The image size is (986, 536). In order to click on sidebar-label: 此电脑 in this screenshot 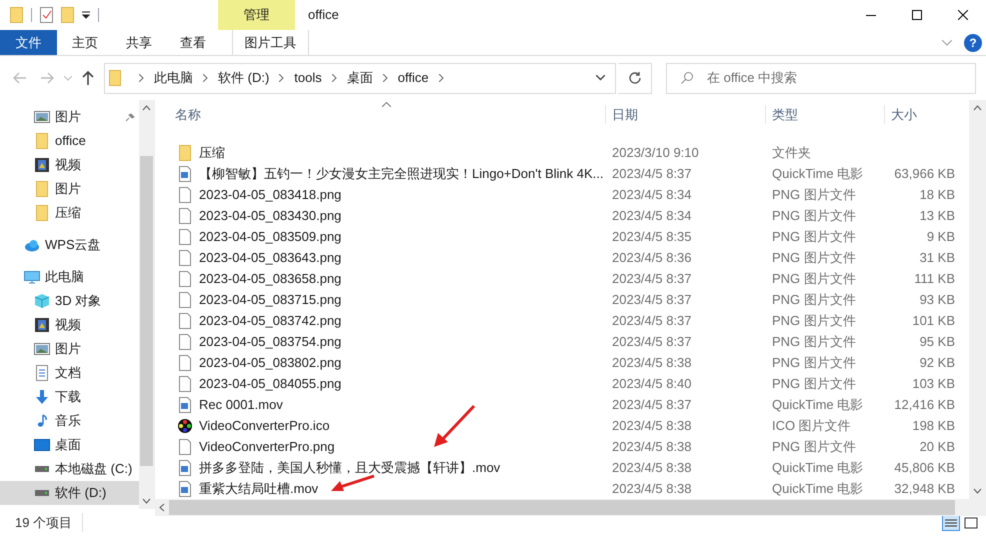, I will do `click(64, 277)`.